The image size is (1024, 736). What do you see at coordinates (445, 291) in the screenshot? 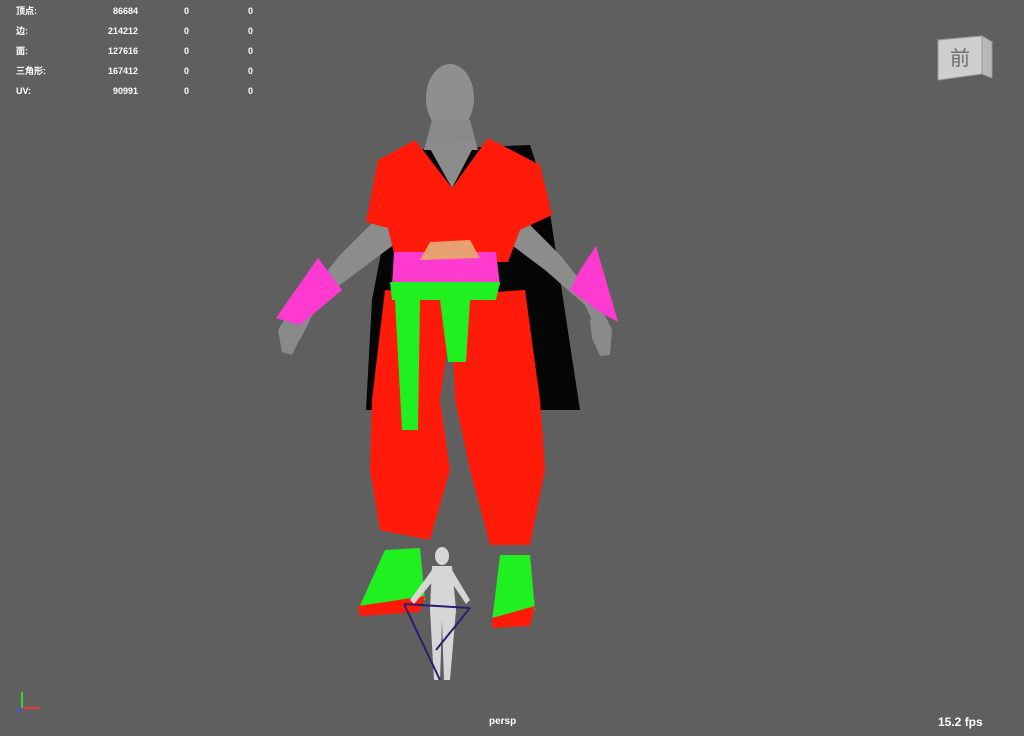
I see `belt` at bounding box center [445, 291].